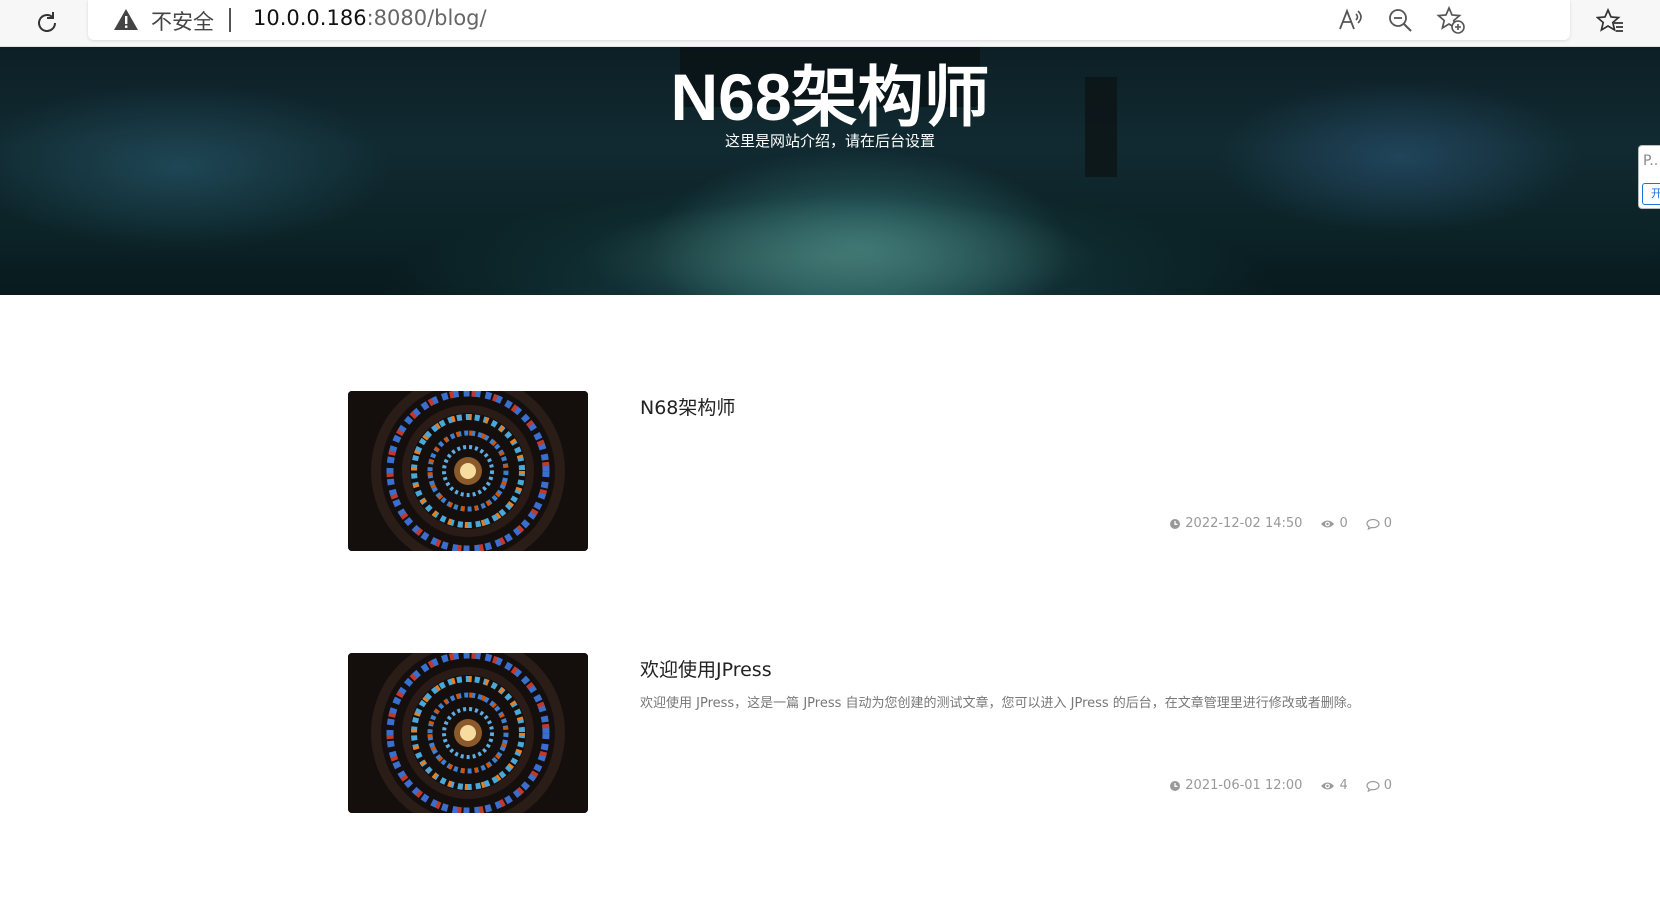 The width and height of the screenshot is (1660, 897). Describe the element at coordinates (310, 18) in the screenshot. I see `url-host: 10.0.0.186` at that location.